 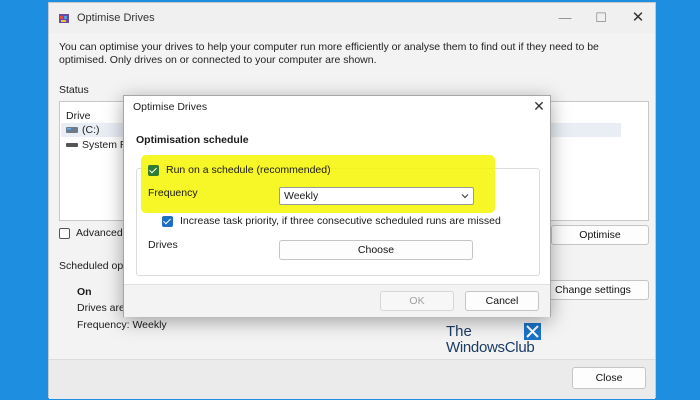 What do you see at coordinates (163, 245) in the screenshot?
I see `drives-label: Drives` at bounding box center [163, 245].